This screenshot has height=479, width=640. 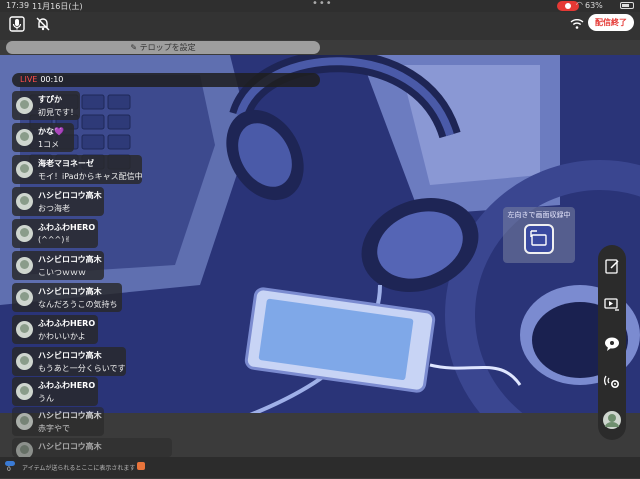 I want to click on comment-text: 赤字やで, so click(x=54, y=428).